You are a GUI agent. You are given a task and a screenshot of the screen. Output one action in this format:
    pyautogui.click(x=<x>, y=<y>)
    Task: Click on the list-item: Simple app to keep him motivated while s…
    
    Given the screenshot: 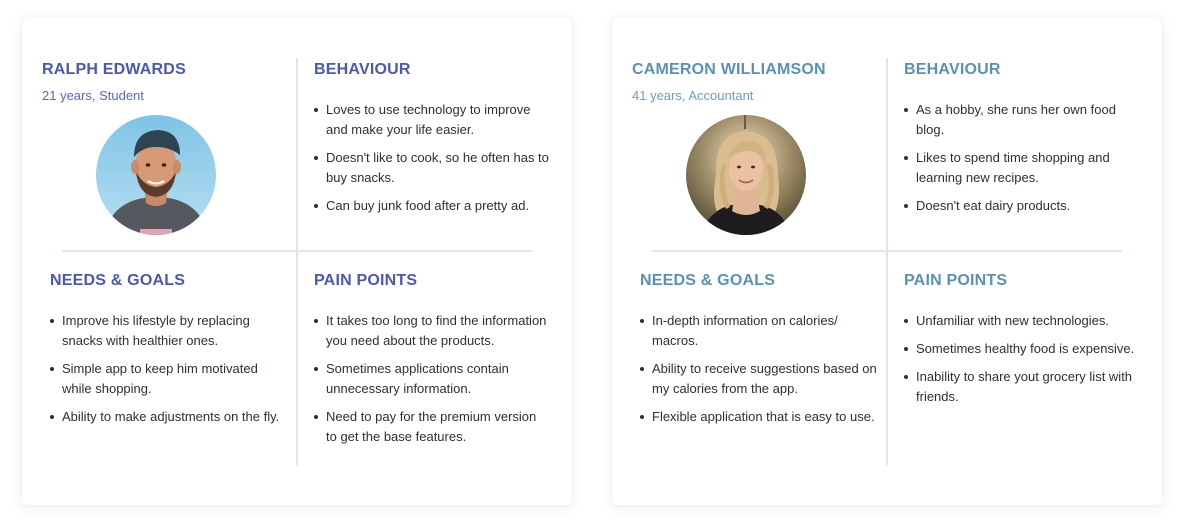 What is the action you would take?
    pyautogui.click(x=168, y=379)
    